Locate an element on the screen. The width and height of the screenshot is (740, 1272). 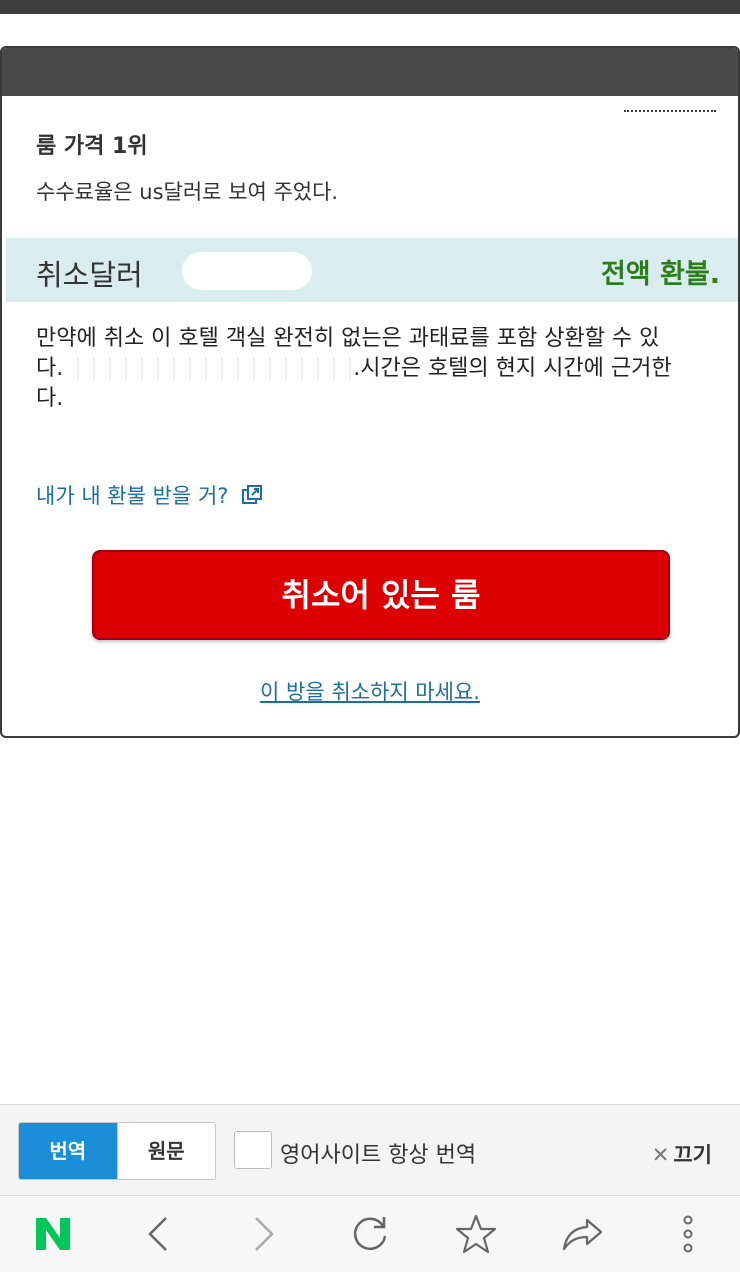
bookmark-star-icon is located at coordinates (476, 1234).